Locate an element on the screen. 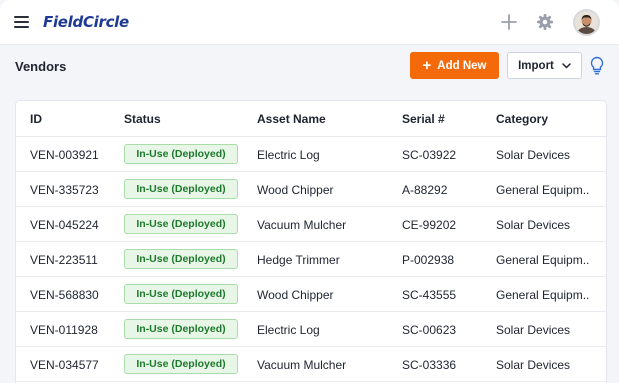 This screenshot has width=619, height=383. cell-serial: SC-43555 is located at coordinates (429, 295).